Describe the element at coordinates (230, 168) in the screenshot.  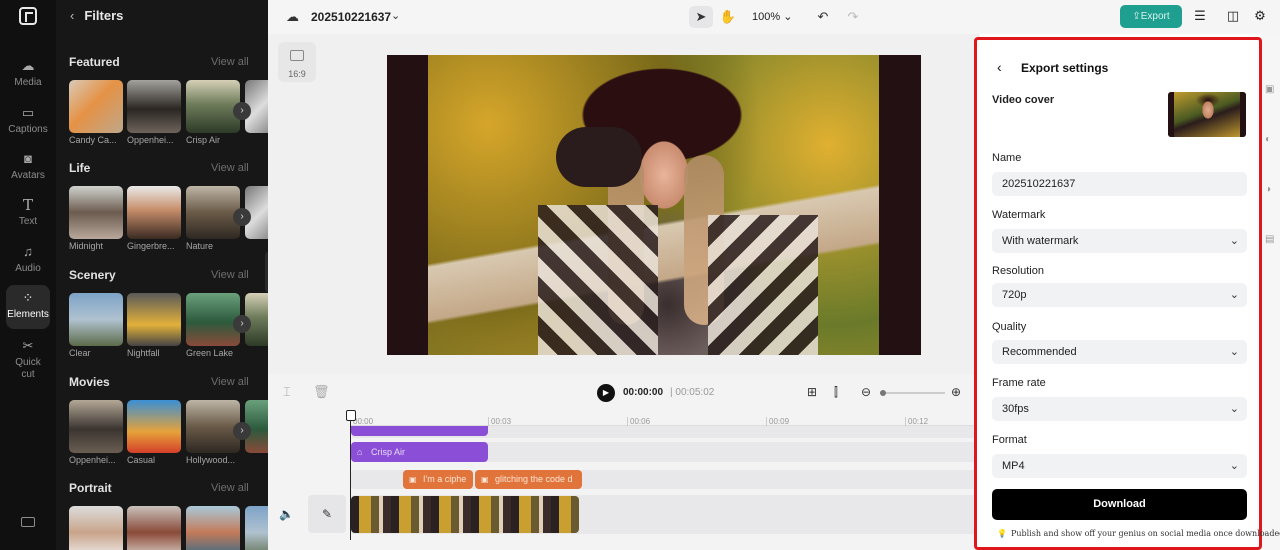
I see `view-all-life: View all` at that location.